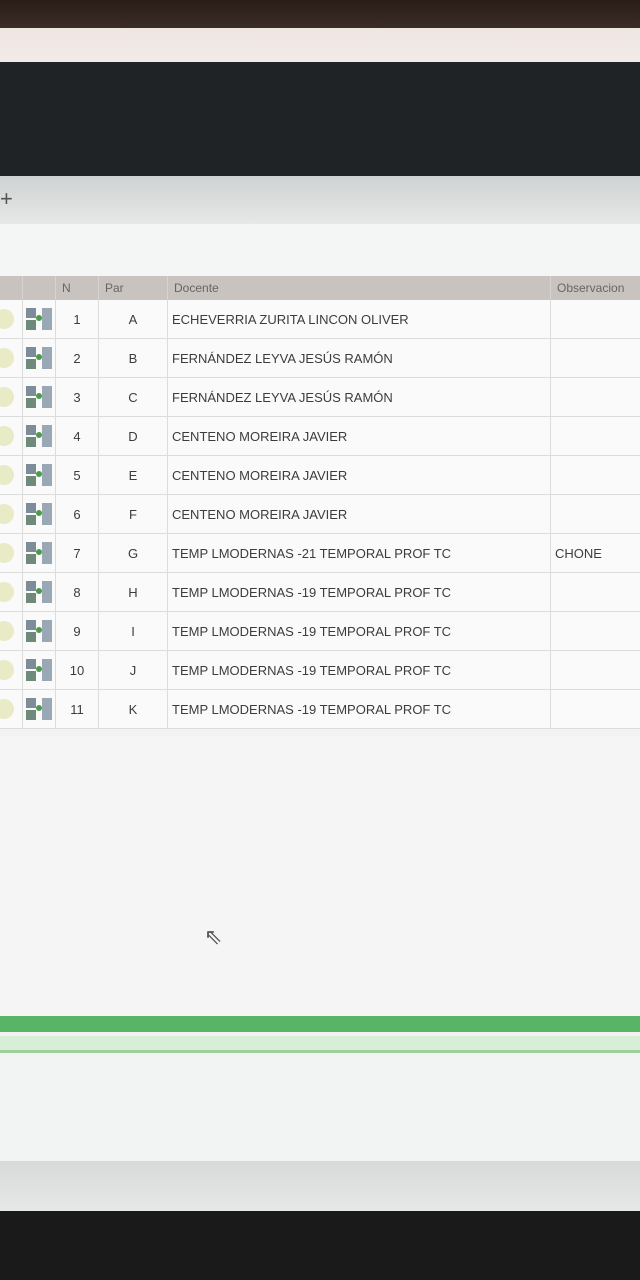 The width and height of the screenshot is (640, 1280). Describe the element at coordinates (133, 288) in the screenshot. I see `header-par: Par` at that location.